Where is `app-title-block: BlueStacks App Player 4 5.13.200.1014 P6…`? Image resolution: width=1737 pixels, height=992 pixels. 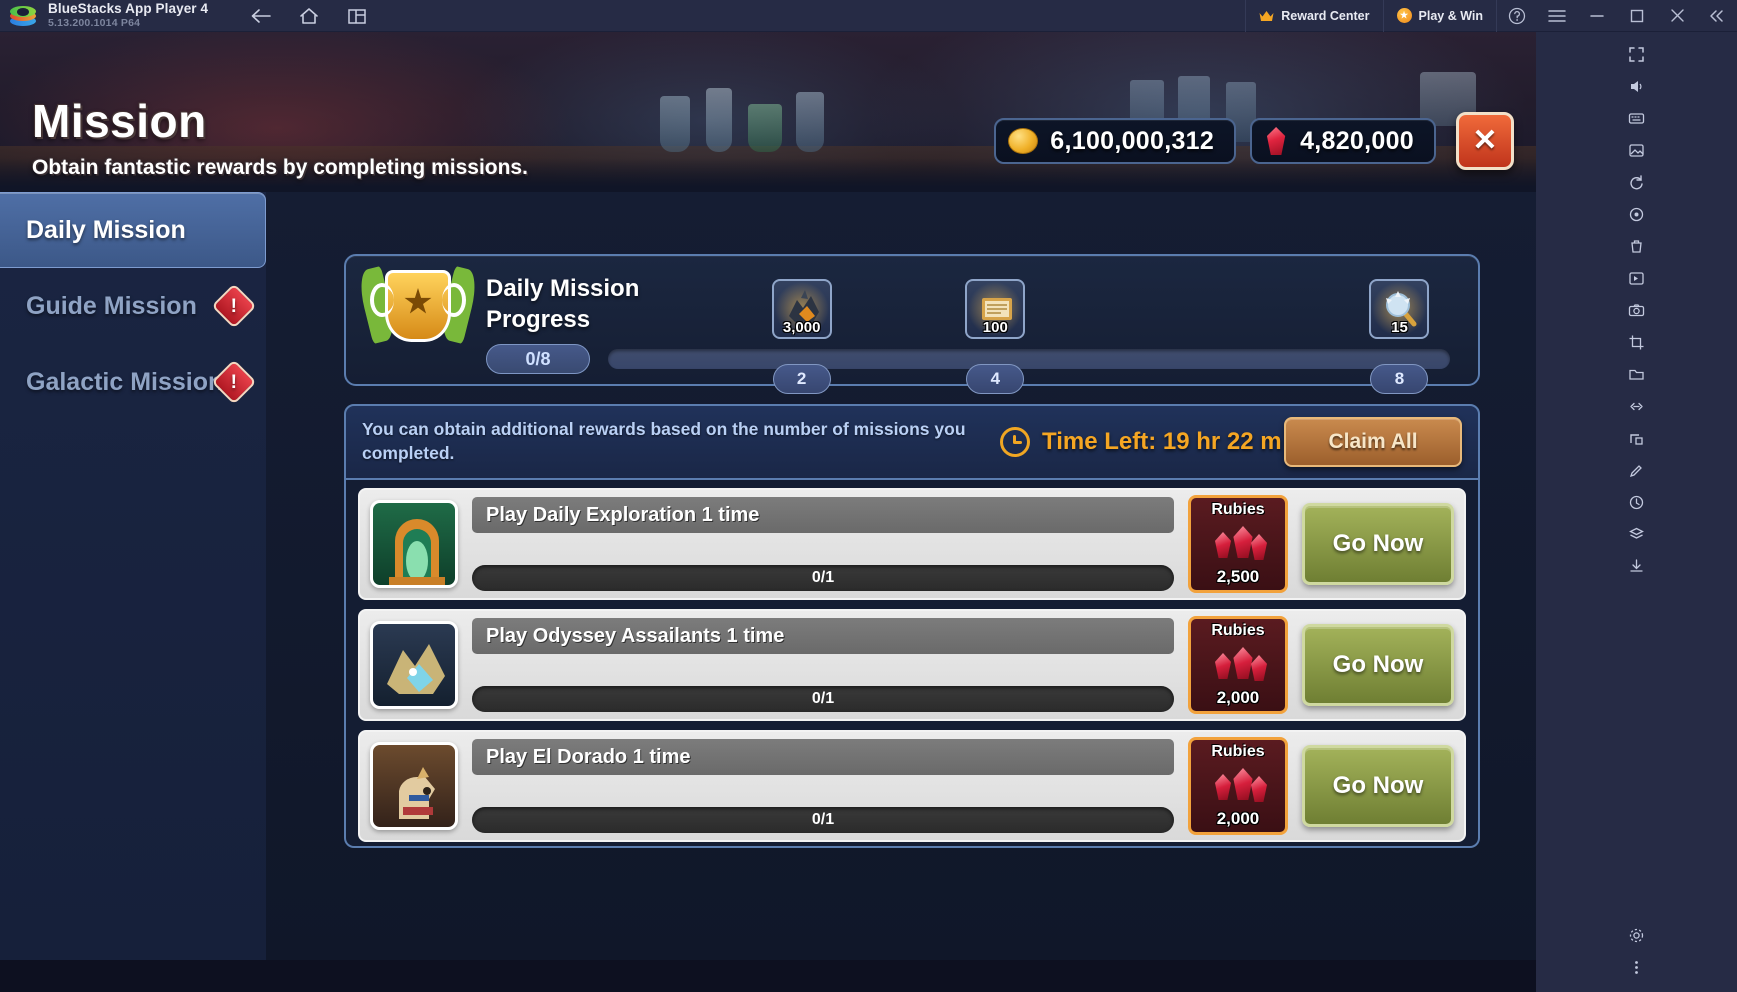
app-title-block: BlueStacks App Player 4 5.13.200.1014 P6… is located at coordinates (128, 15).